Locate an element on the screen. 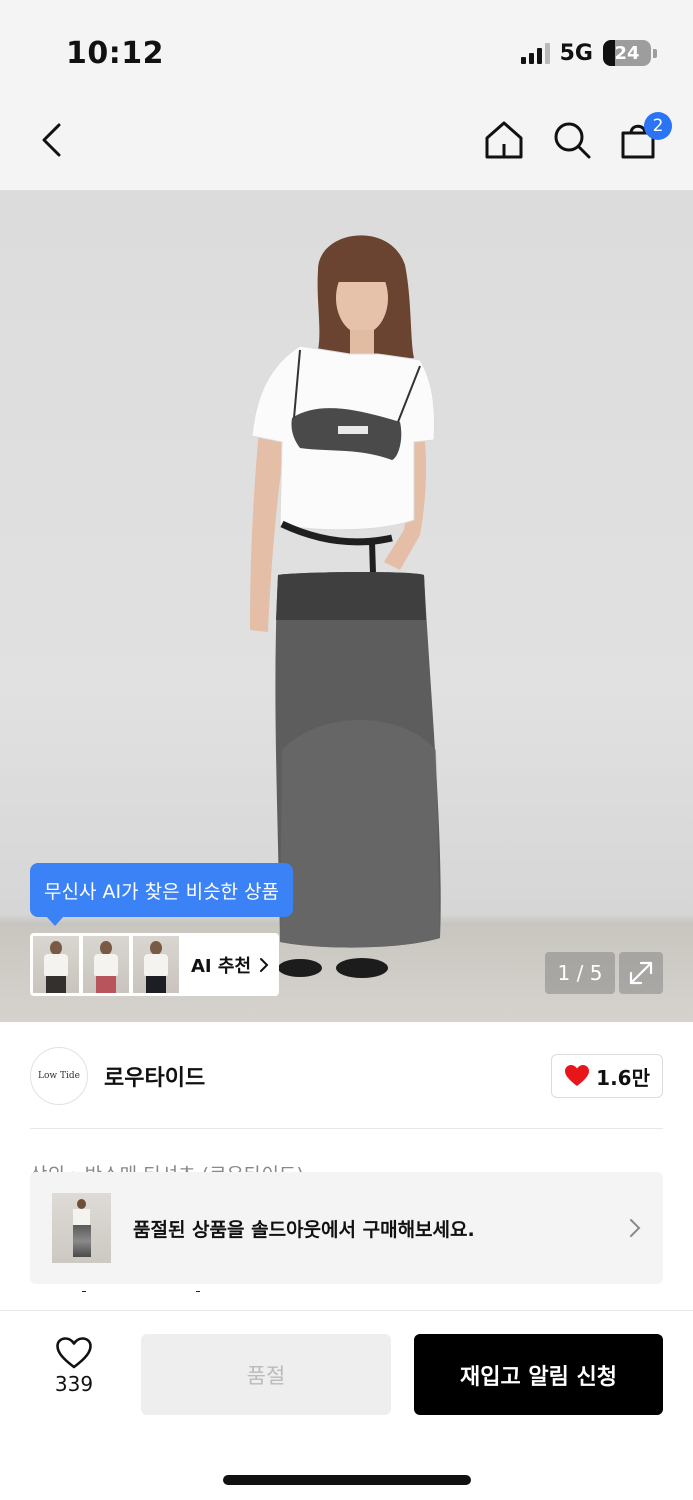 This screenshot has height=1500, width=693. back-button is located at coordinates (52, 140).